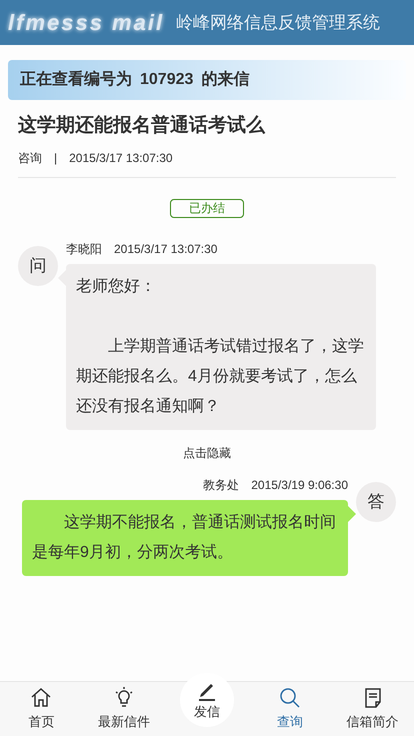 This screenshot has width=414, height=736. Describe the element at coordinates (220, 376) in the screenshot. I see `message-text: 上学期普通话考试错过报名了，这学期还能报名么。4月份就要考试了，怎么还没有报名通知啊？` at that location.